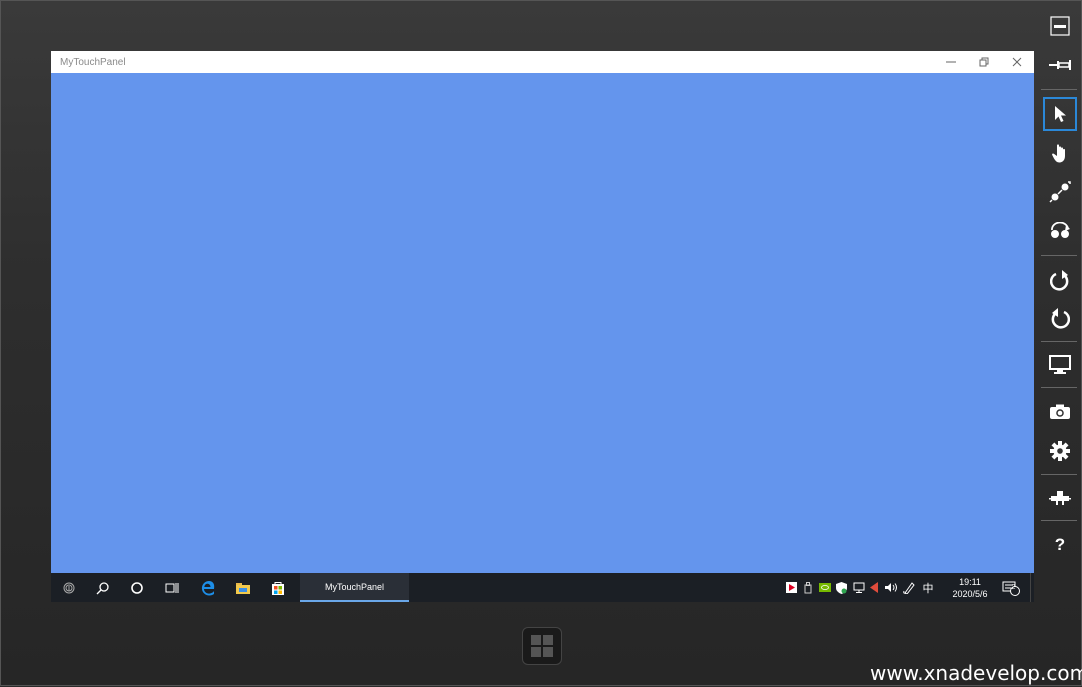 Image resolution: width=1082 pixels, height=687 pixels. I want to click on simulator-screenshot-button, so click(1060, 412).